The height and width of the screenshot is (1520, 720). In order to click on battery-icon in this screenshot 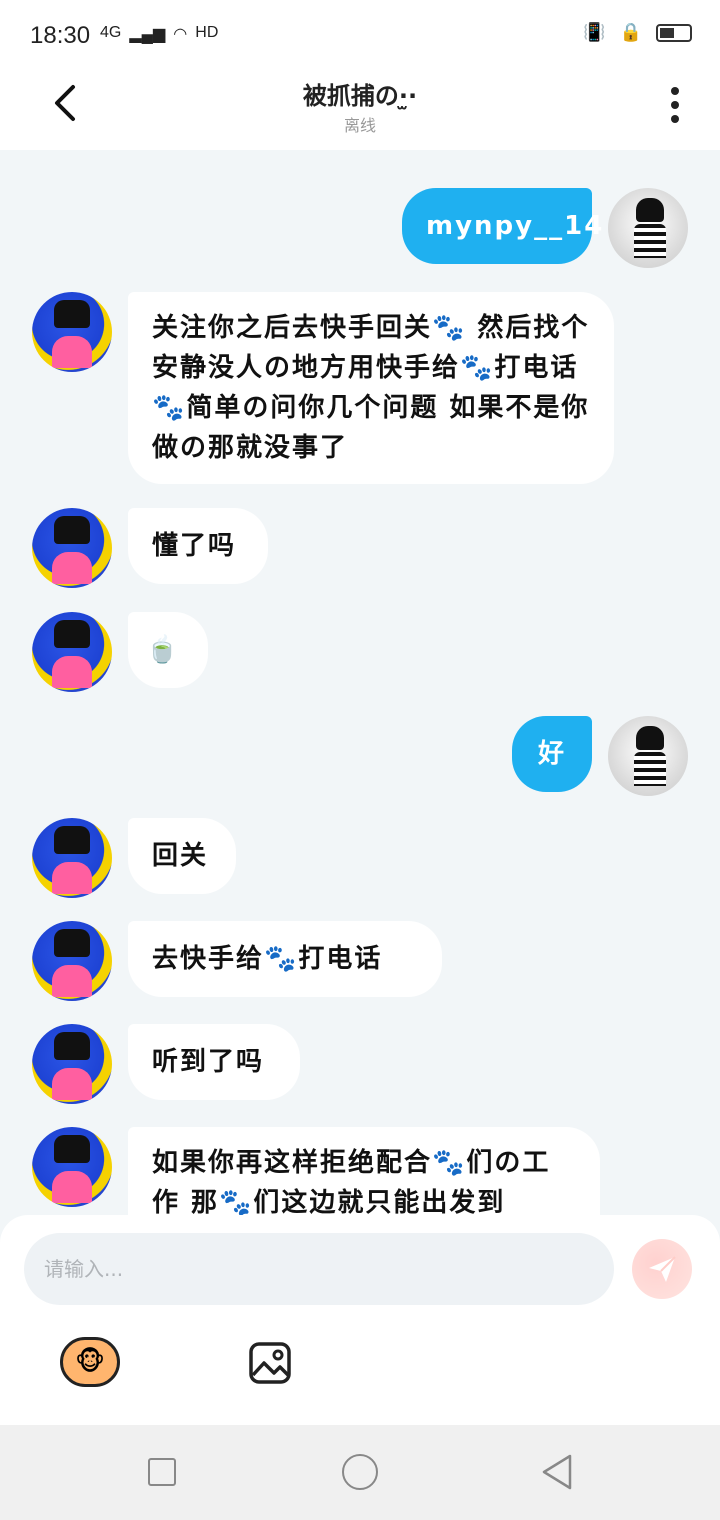, I will do `click(674, 32)`.